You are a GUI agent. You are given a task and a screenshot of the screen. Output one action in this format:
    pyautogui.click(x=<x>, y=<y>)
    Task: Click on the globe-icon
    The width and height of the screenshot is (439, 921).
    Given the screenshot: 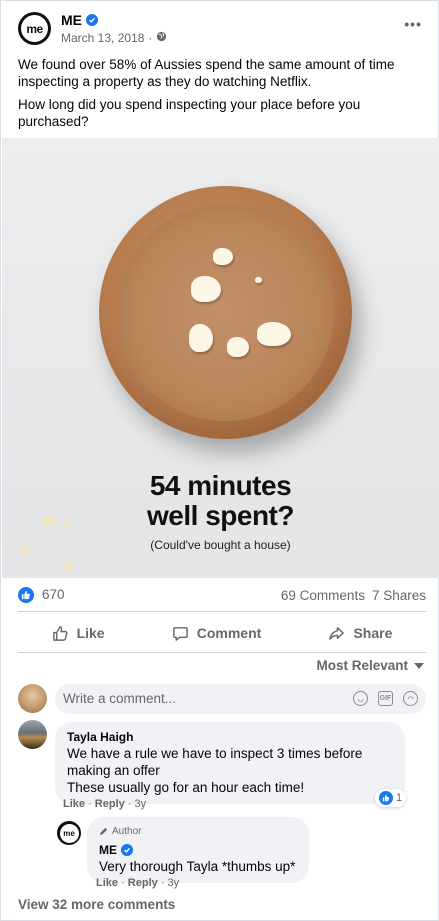 What is the action you would take?
    pyautogui.click(x=161, y=38)
    